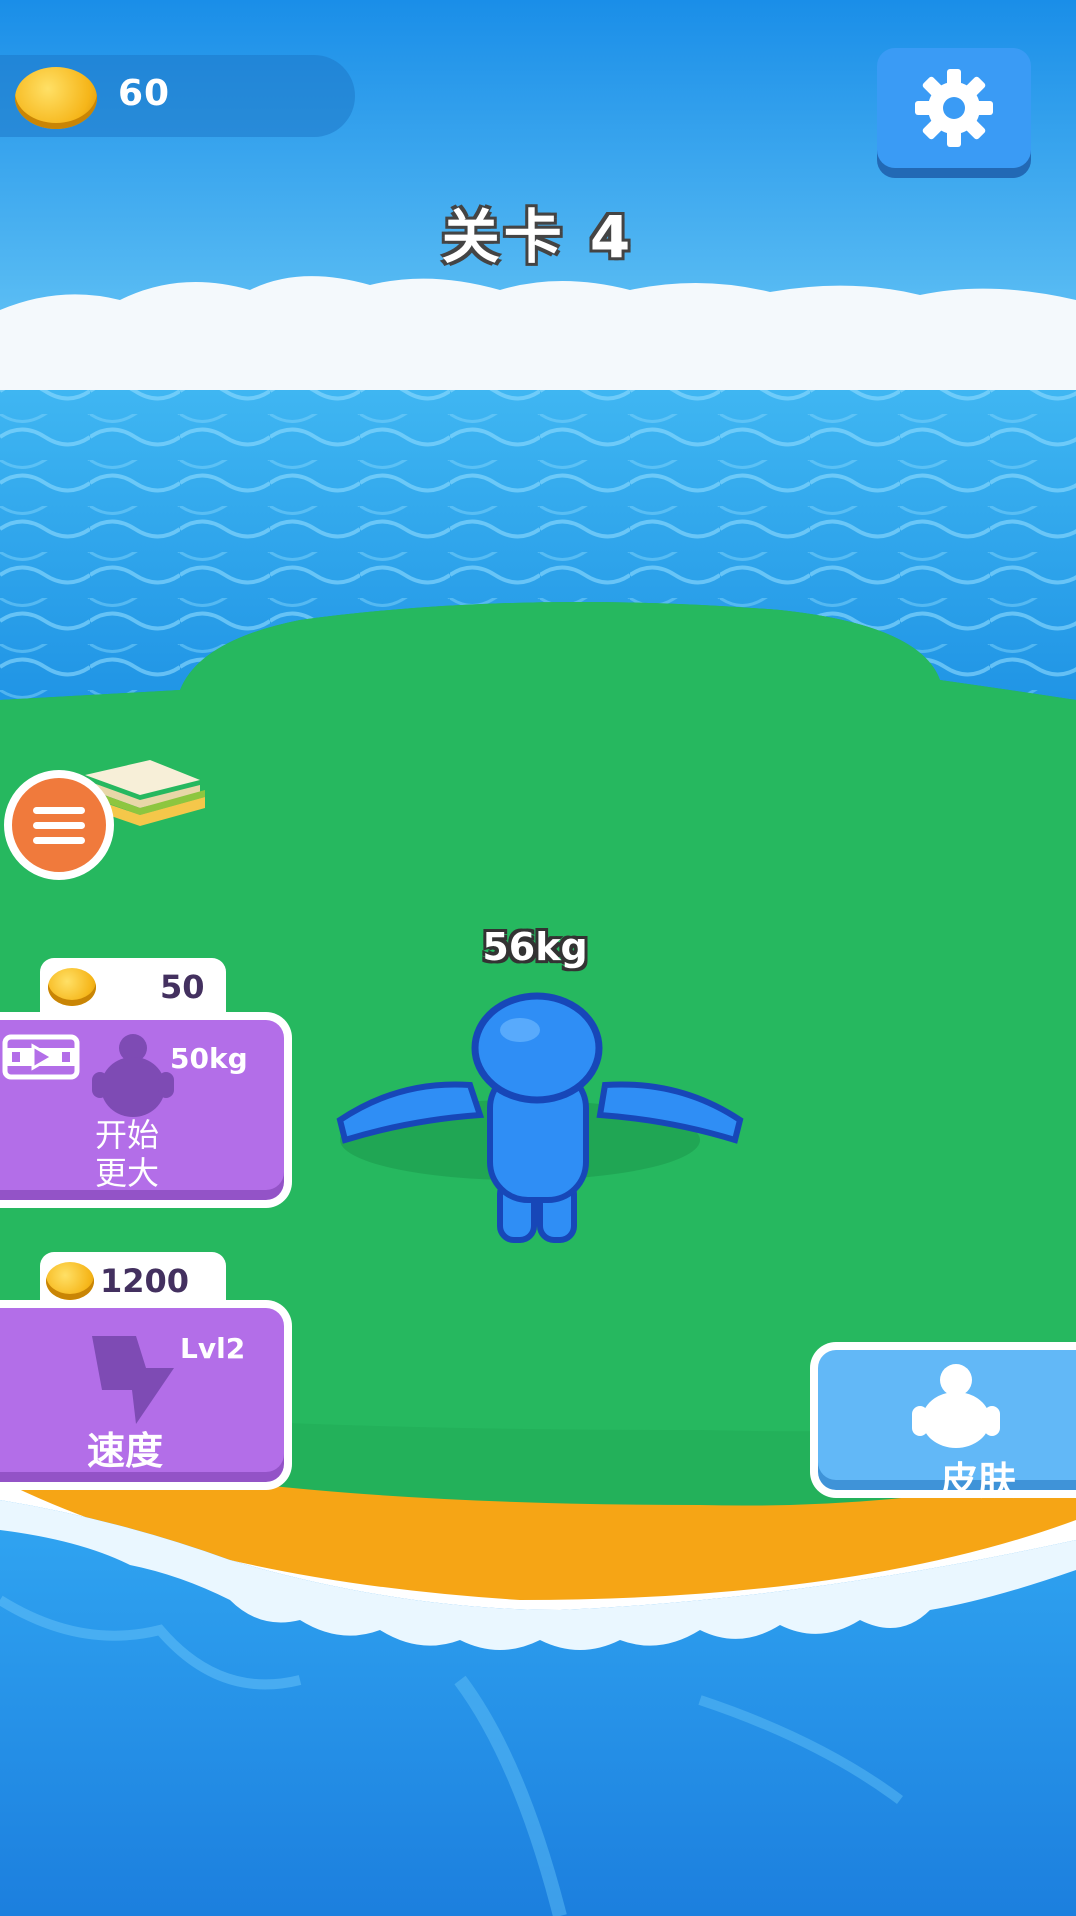 The width and height of the screenshot is (1076, 1916). Describe the element at coordinates (126, 1173) in the screenshot. I see `start-bigger-label-line2: 更大` at that location.